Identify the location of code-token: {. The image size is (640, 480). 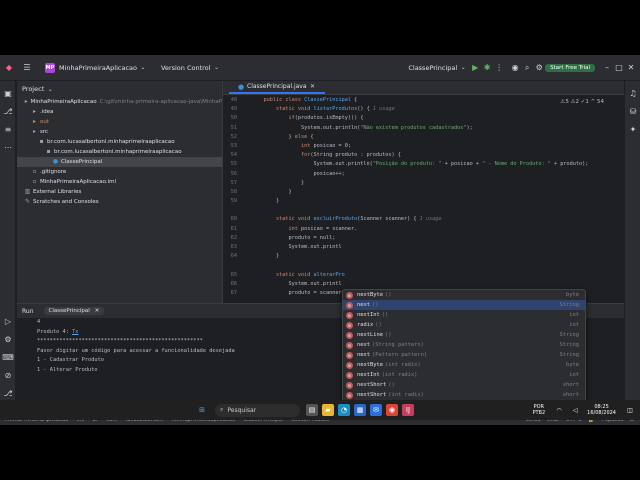
(310, 136).